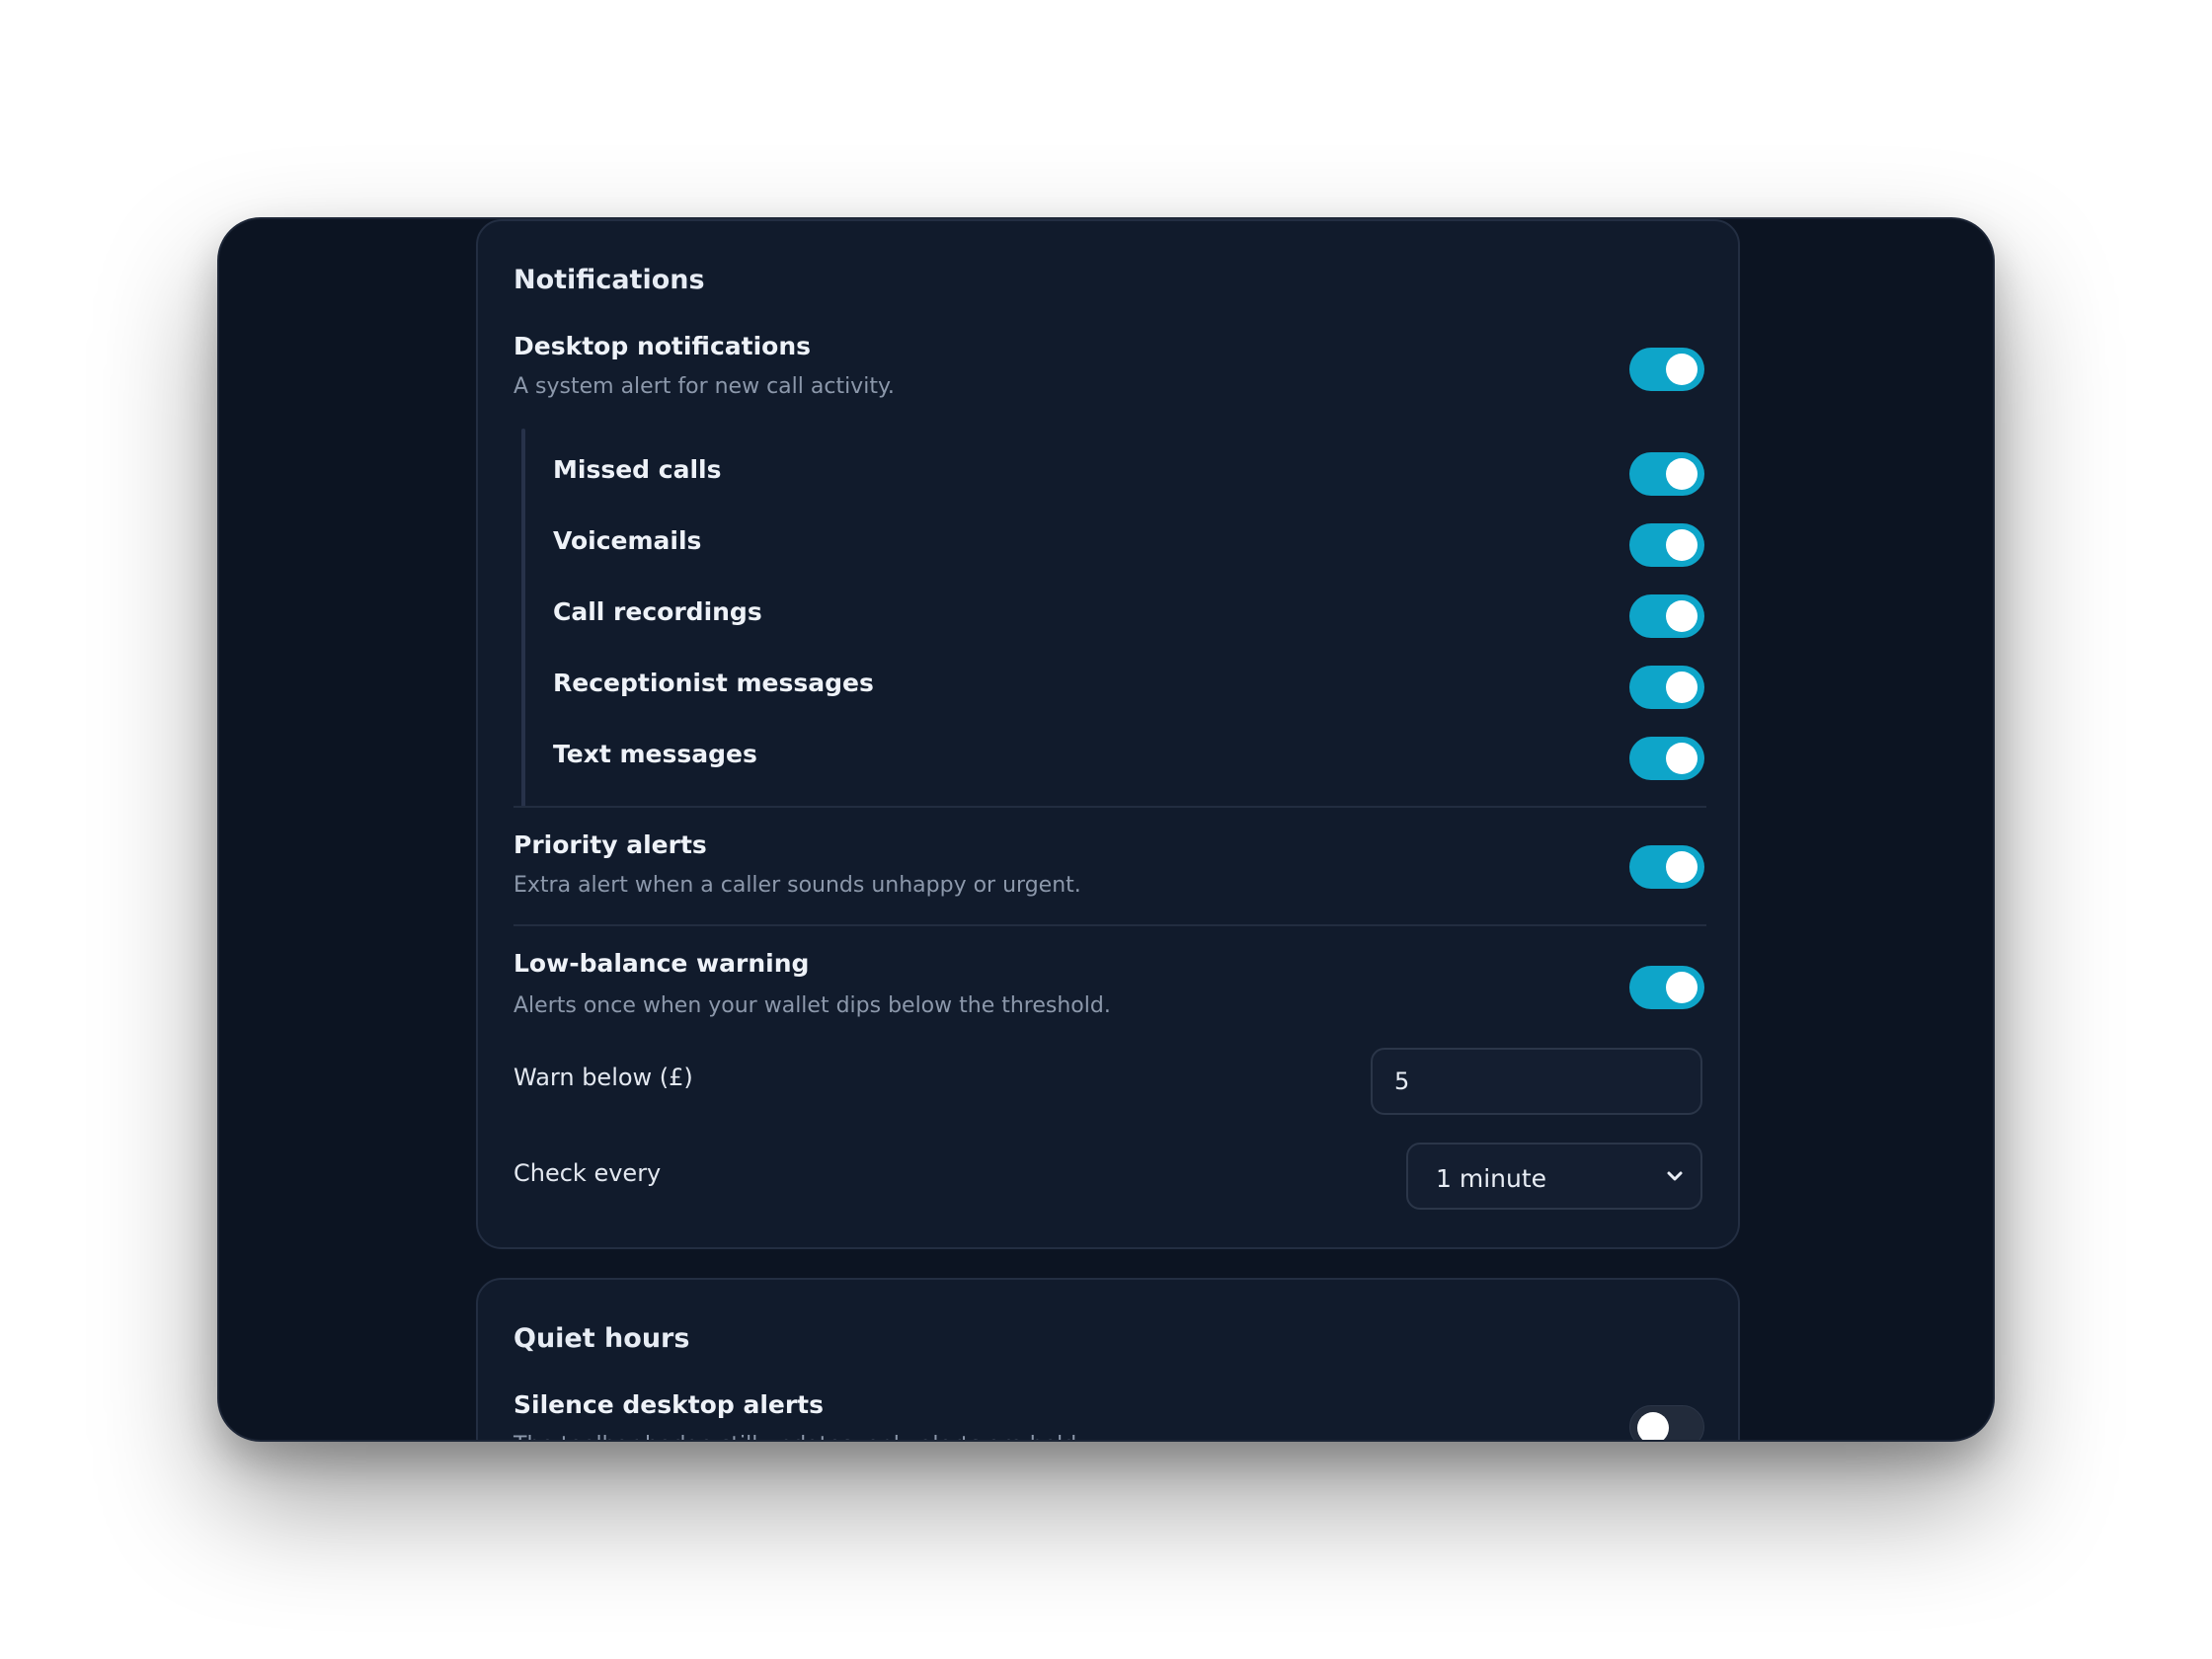 The height and width of the screenshot is (1659, 2212). What do you see at coordinates (670, 1405) in the screenshot?
I see `silence-desktop-alerts-title: Silence desktop alerts` at bounding box center [670, 1405].